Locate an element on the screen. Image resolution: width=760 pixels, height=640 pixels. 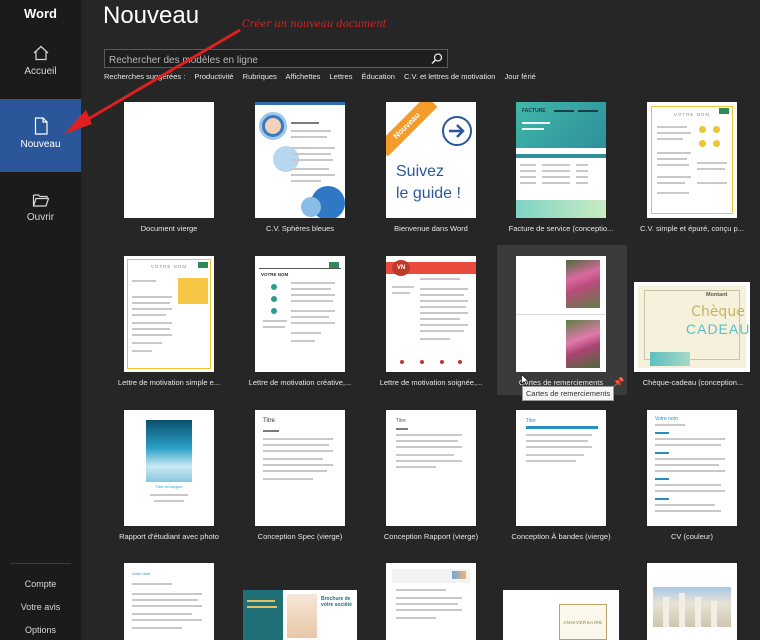
sidebar-item-home: Accueil is located at coordinates (40, 69).